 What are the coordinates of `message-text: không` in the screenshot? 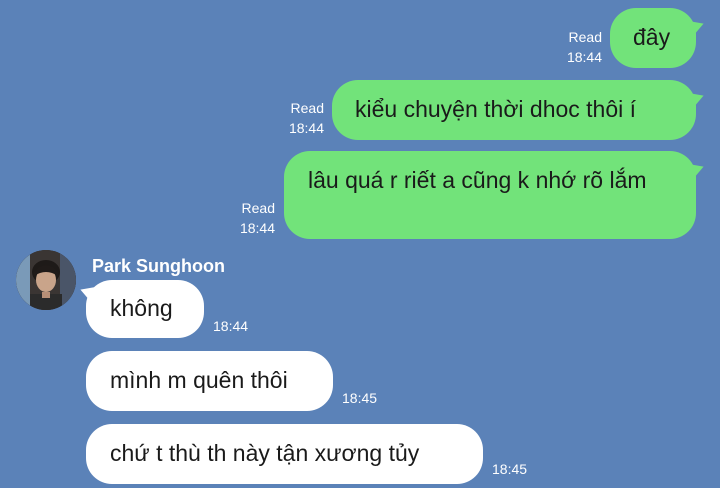 It's located at (141, 308).